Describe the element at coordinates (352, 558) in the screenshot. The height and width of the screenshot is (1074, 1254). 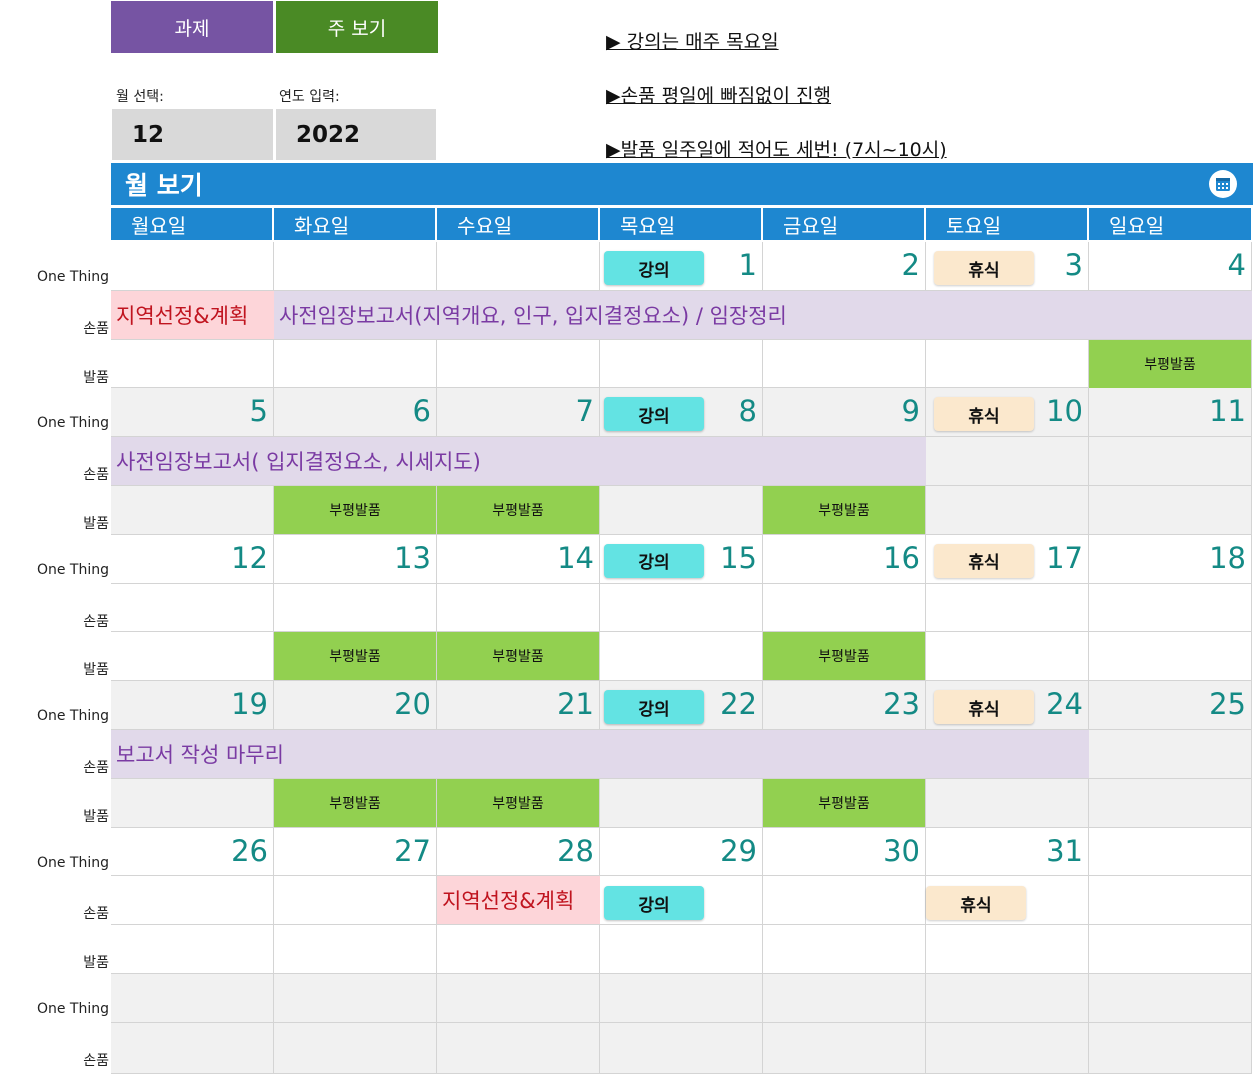
I see `day-number: 13` at that location.